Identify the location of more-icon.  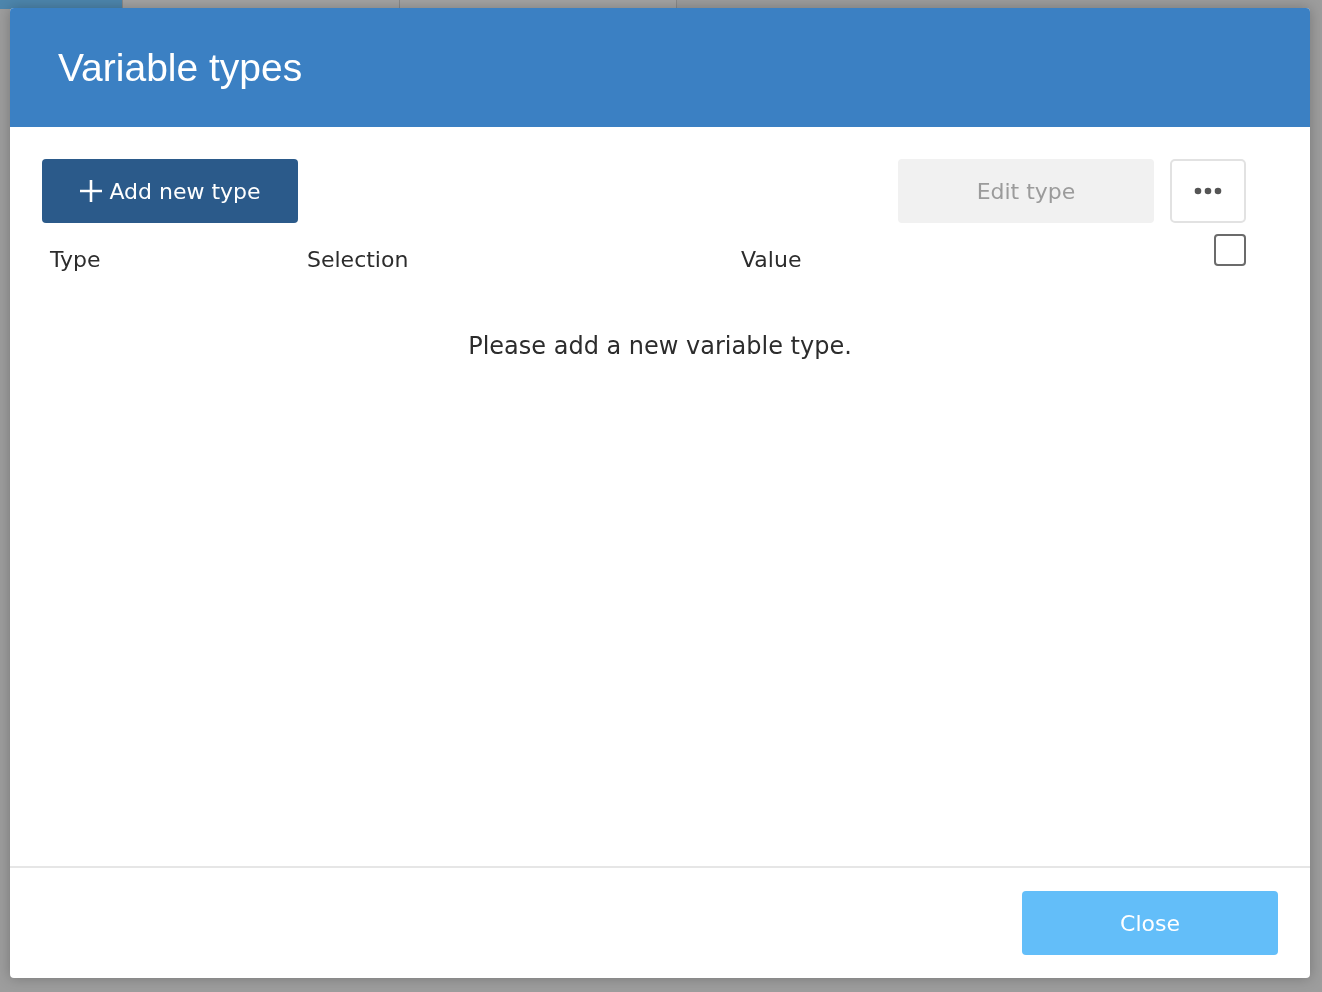
(1208, 191).